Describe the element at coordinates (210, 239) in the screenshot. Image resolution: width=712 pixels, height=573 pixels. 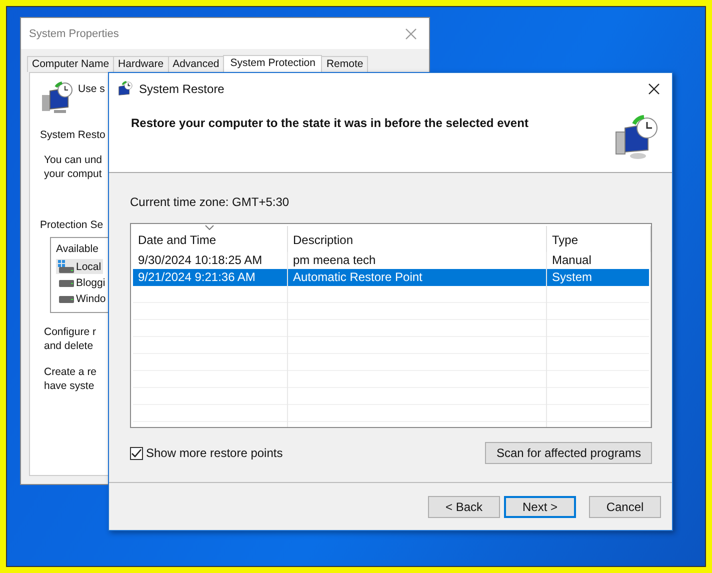
I see `column-header: Date and Time` at that location.